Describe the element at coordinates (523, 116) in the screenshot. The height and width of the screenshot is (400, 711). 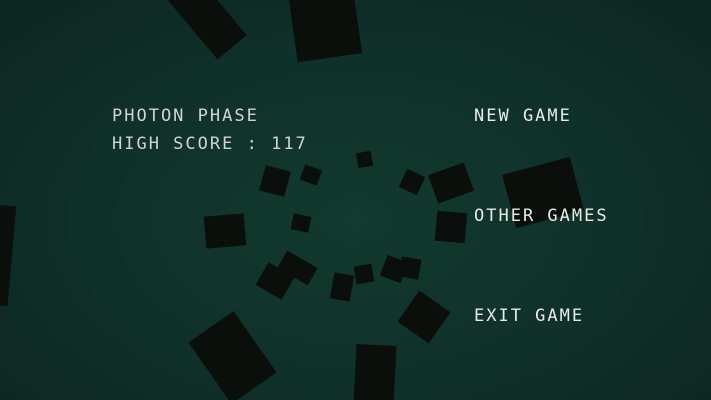
I see `new-game-button: NEW GAME` at that location.